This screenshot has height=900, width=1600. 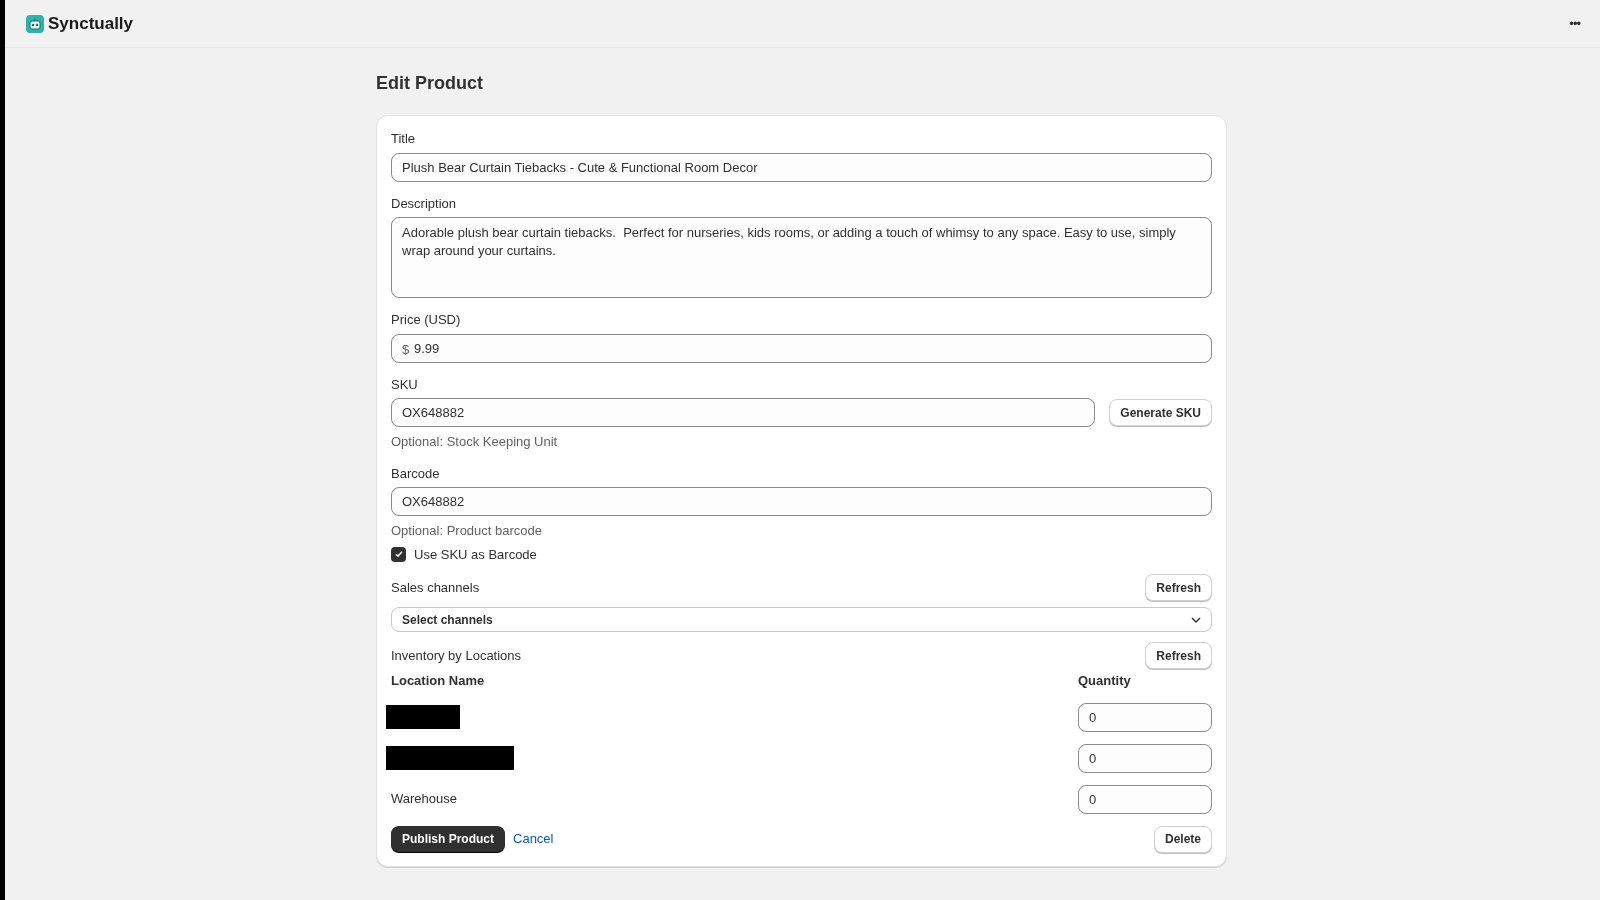 I want to click on location-name: Warehouse, so click(x=424, y=799).